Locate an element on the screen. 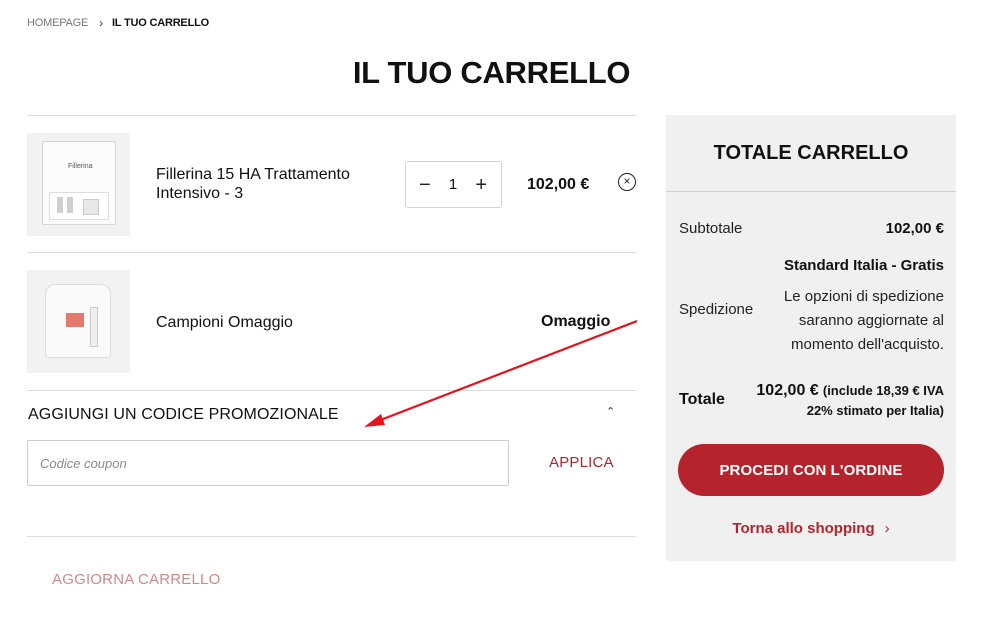 The image size is (989, 617). quantity-stepper: − 1 + is located at coordinates (453, 184).